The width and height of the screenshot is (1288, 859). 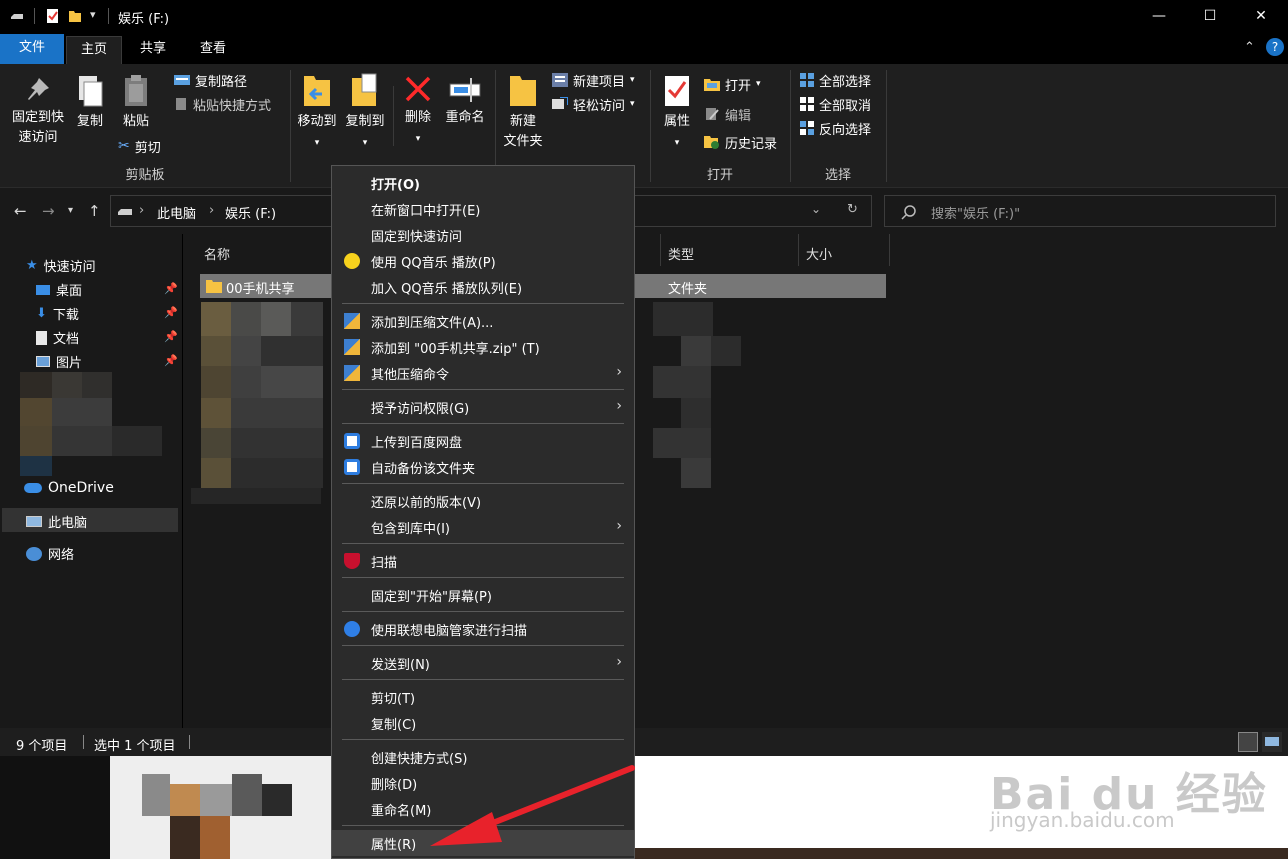 What do you see at coordinates (483, 723) in the screenshot?
I see `context-menu-item: 复制(C)` at bounding box center [483, 723].